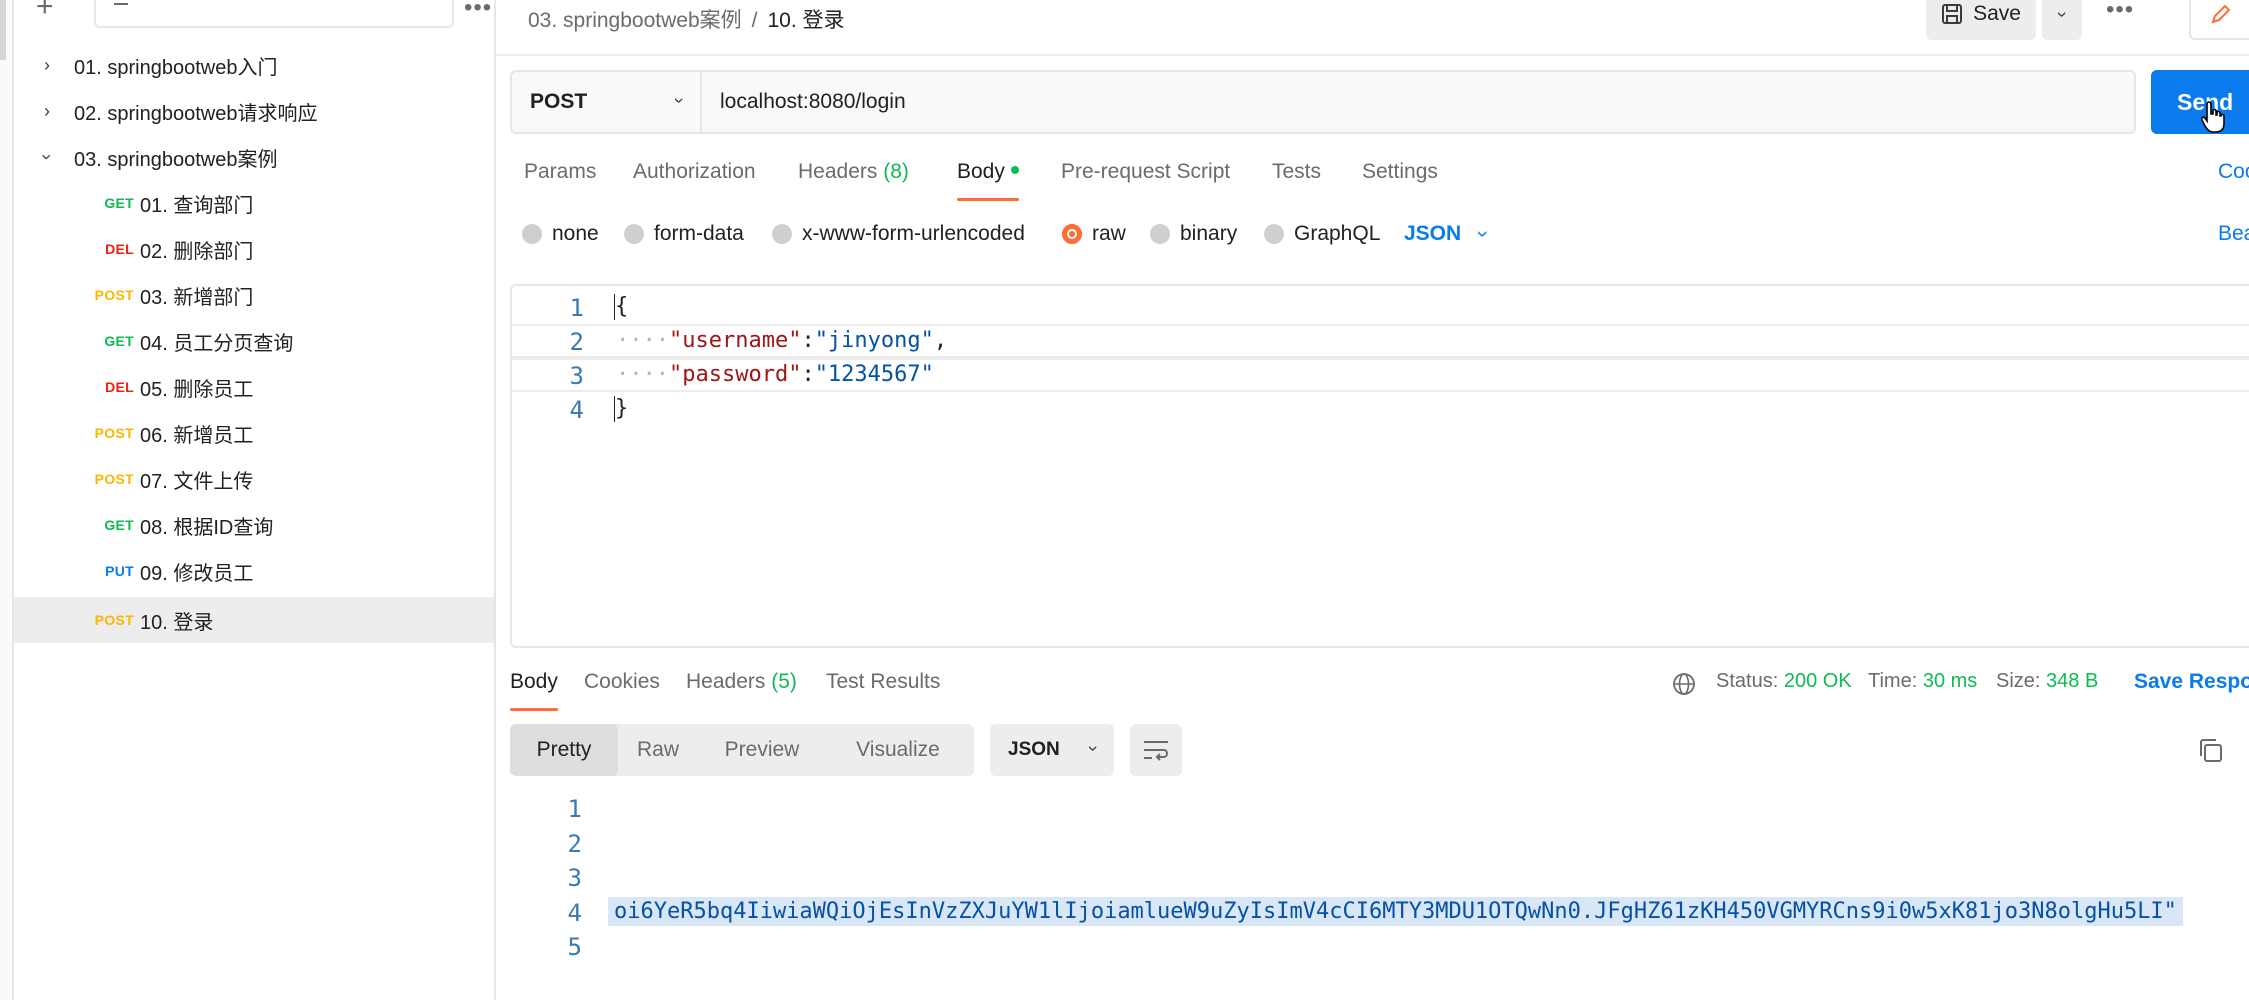 The height and width of the screenshot is (1000, 2249). I want to click on breadcrumb-current: 10. 登录, so click(806, 20).